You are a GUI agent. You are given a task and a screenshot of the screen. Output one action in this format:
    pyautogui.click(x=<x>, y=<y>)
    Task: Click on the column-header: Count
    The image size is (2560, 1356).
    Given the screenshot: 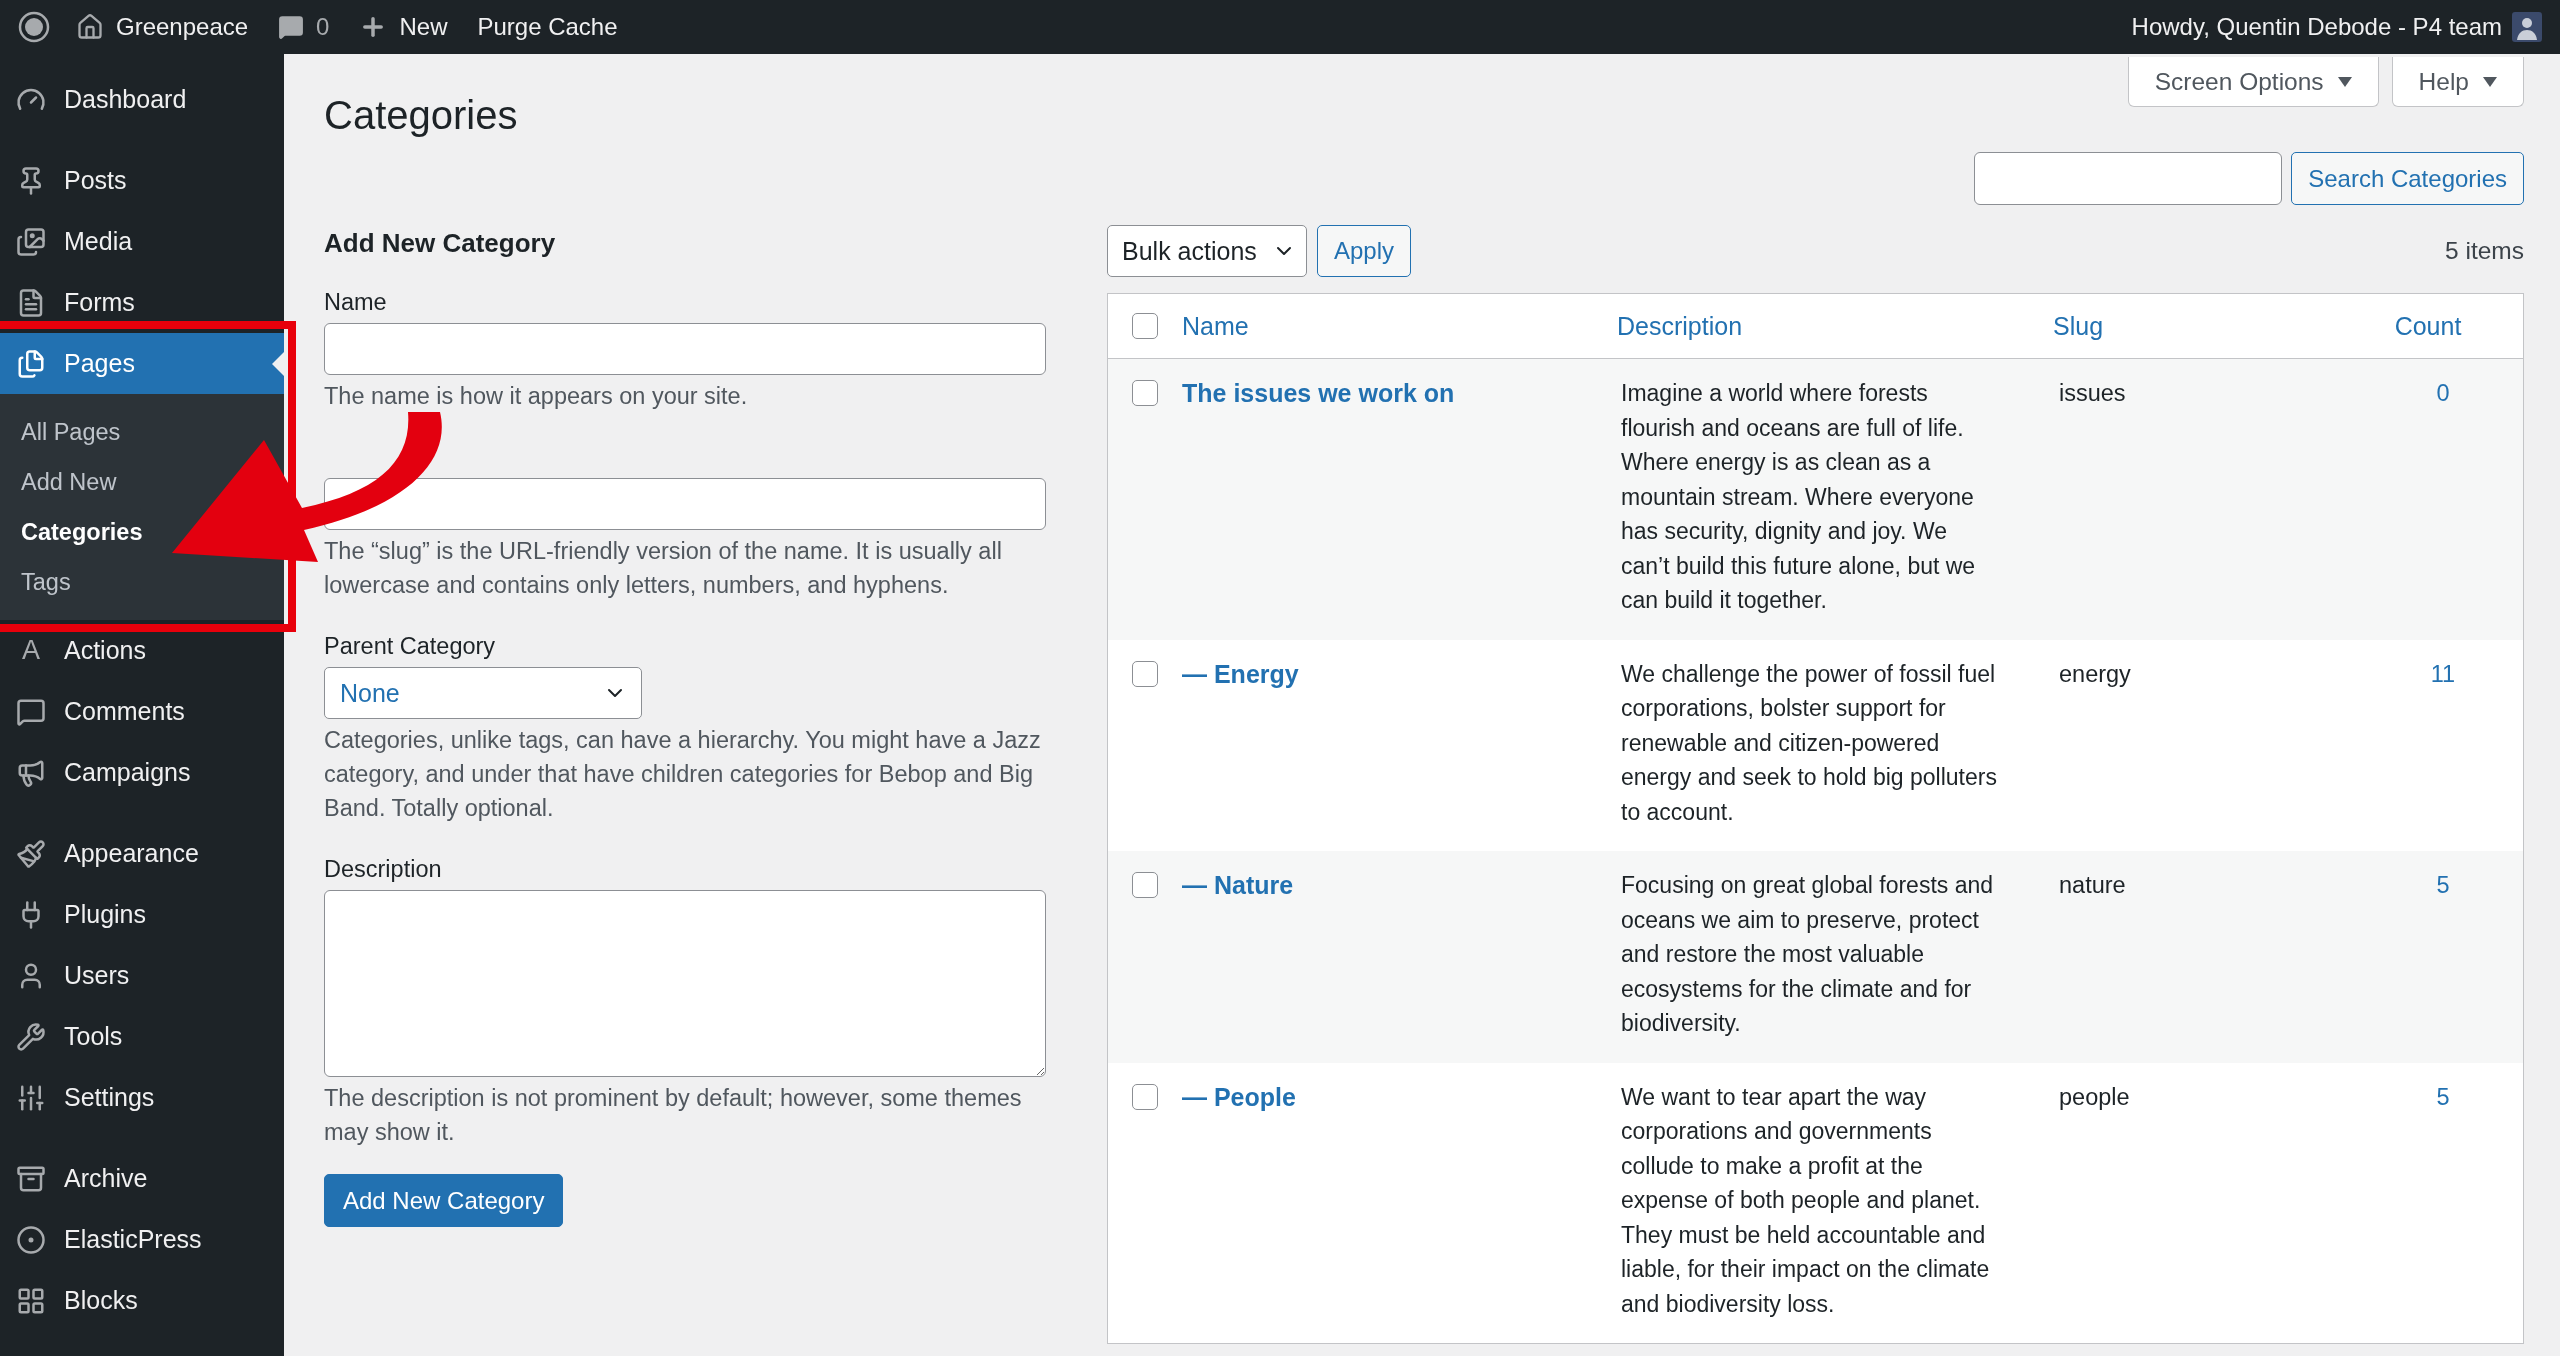 What is the action you would take?
    pyautogui.click(x=2428, y=326)
    